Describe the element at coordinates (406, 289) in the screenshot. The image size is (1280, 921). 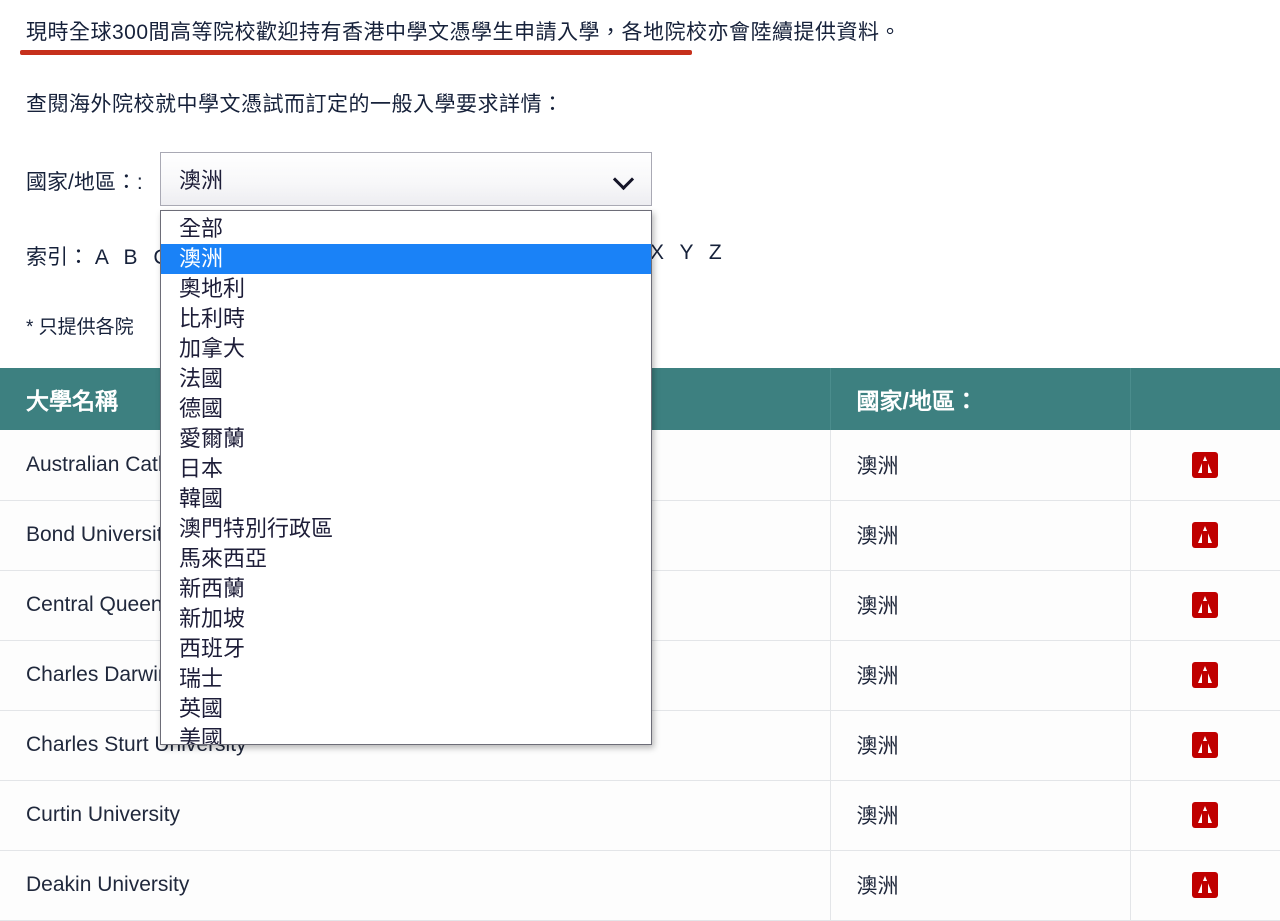
I see `select-option: 奧地利` at that location.